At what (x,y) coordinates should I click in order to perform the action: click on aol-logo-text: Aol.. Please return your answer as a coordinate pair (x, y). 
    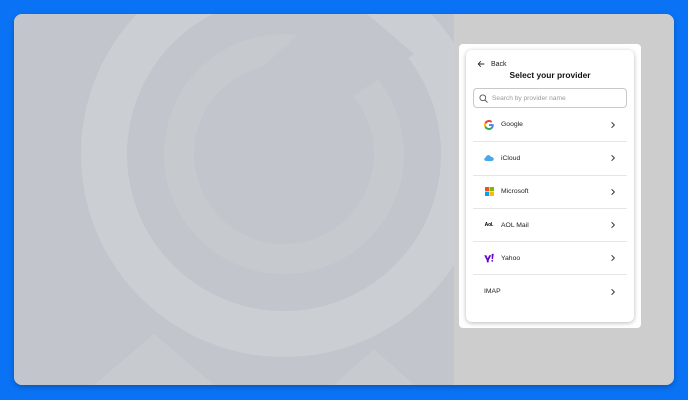
    Looking at the image, I should click on (489, 225).